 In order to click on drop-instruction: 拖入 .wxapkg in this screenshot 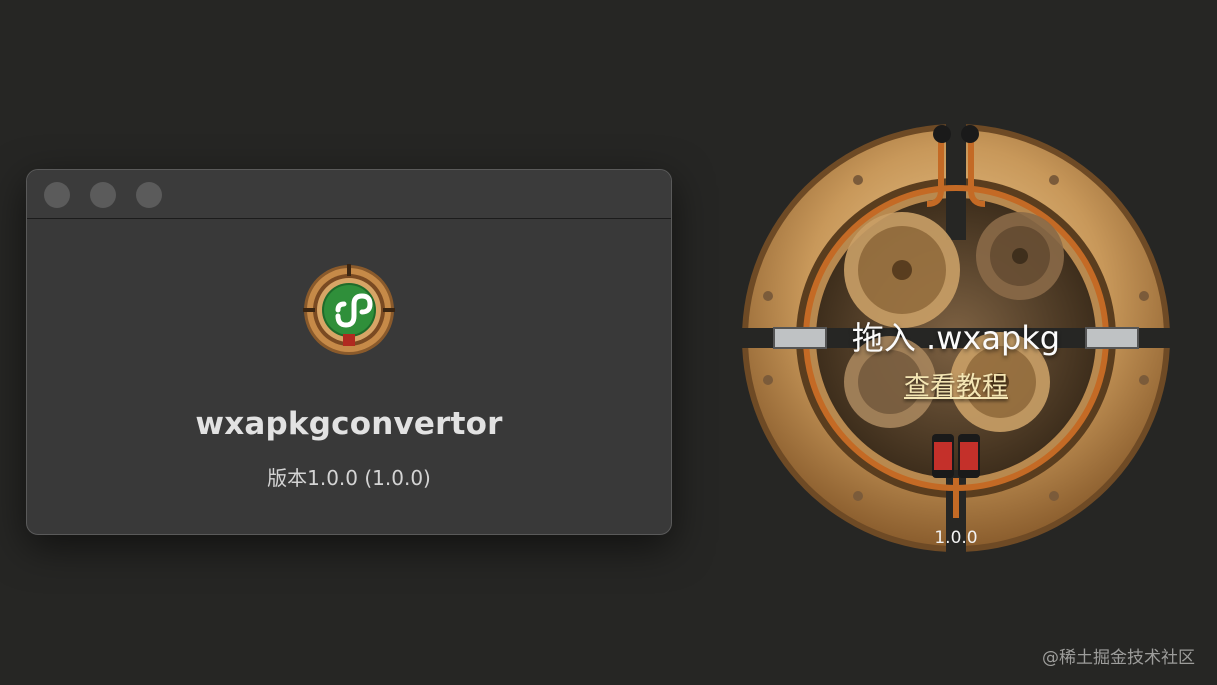, I will do `click(956, 338)`.